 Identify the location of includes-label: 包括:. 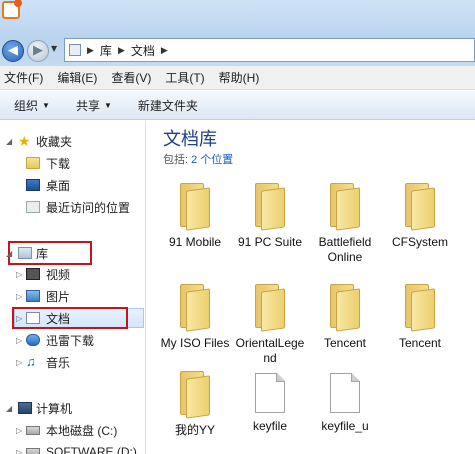
(176, 160).